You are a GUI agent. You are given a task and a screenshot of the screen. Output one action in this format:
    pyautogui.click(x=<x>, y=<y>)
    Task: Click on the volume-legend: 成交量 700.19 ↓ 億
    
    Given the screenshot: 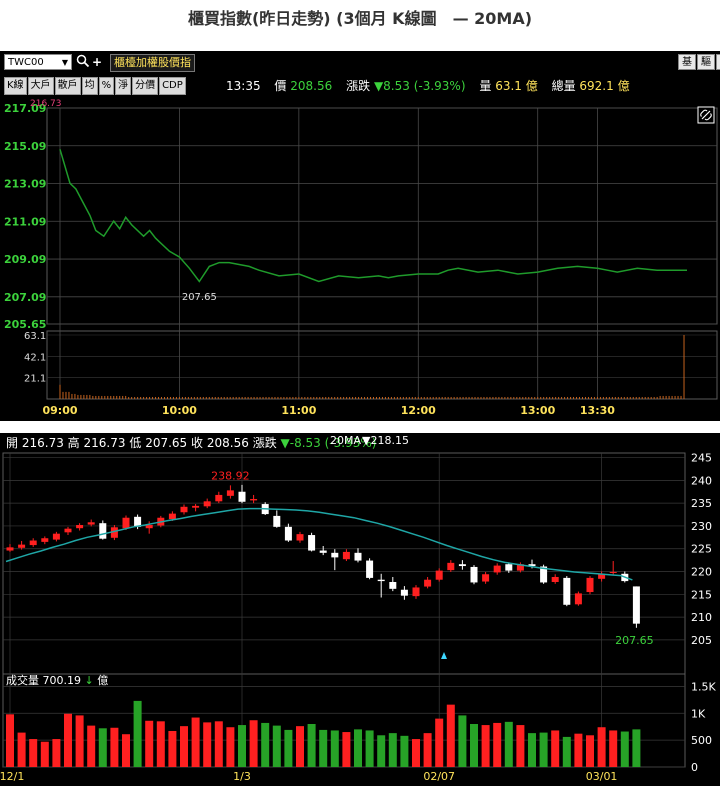 What is the action you would take?
    pyautogui.click(x=57, y=680)
    